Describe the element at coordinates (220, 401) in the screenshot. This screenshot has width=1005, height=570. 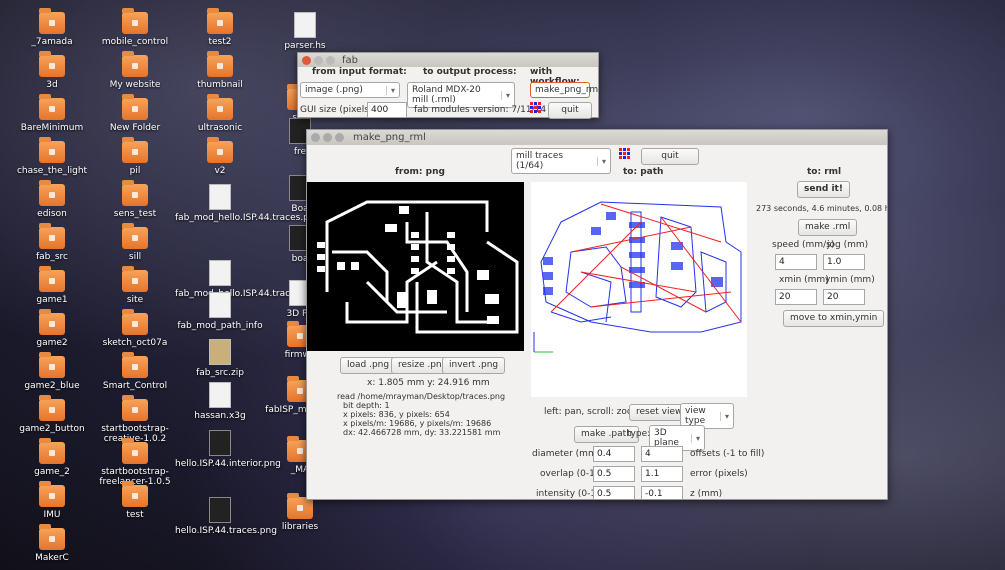
I see `desktop-icon: hassan.x3g` at that location.